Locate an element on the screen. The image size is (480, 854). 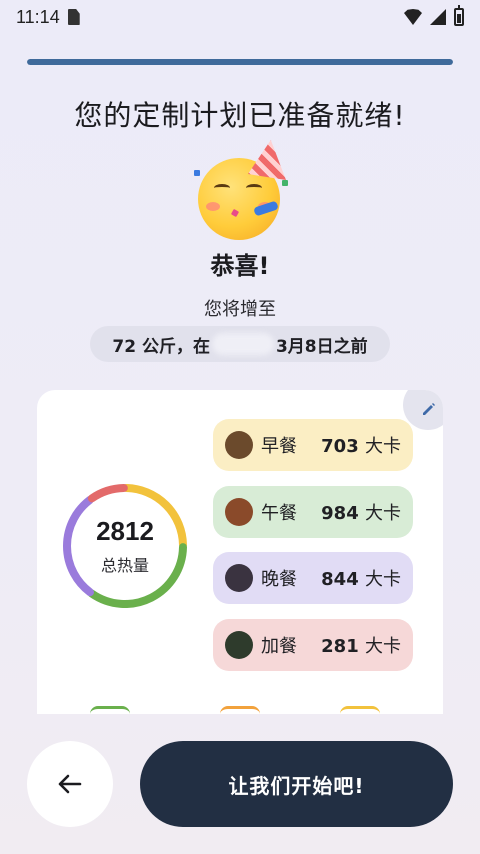
progress-fill is located at coordinates (240, 62).